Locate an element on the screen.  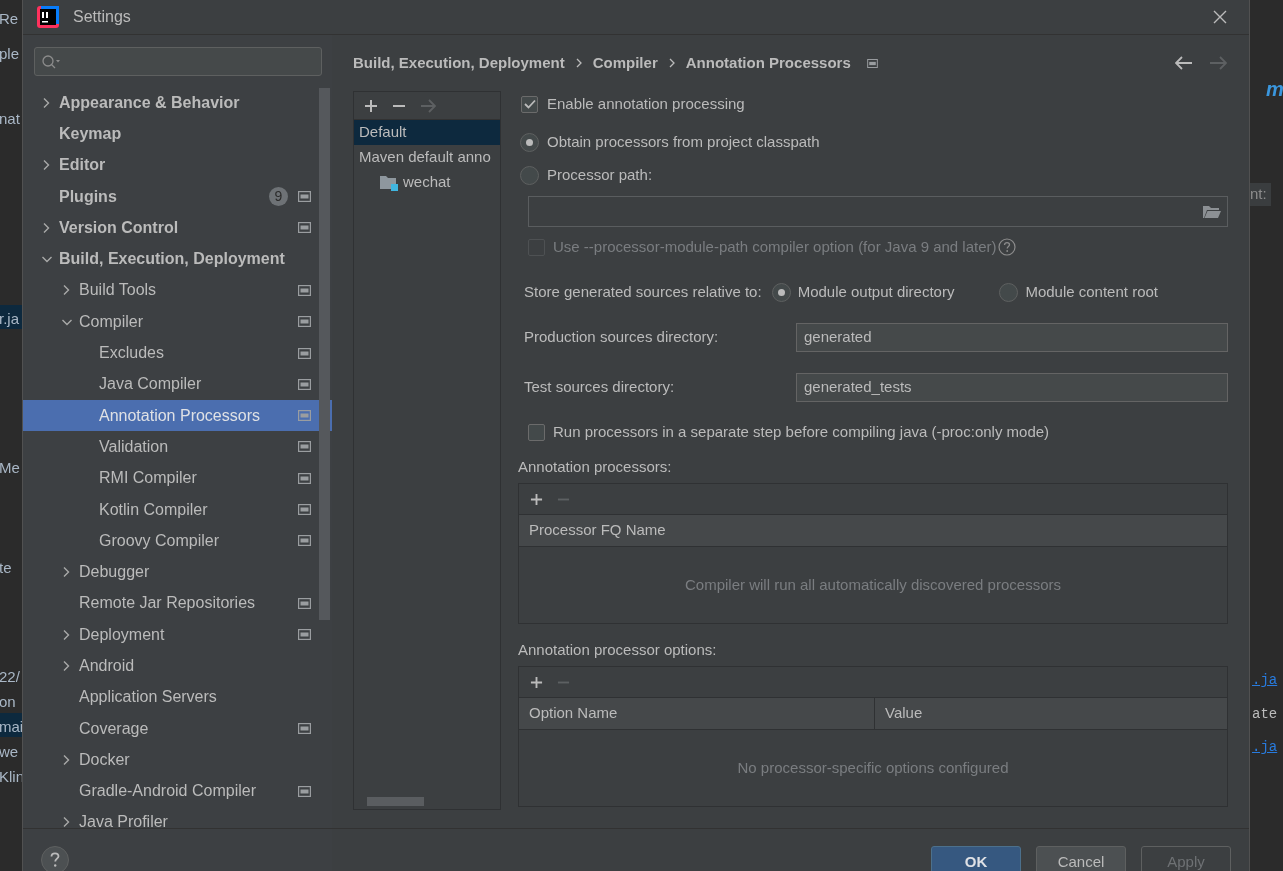
background-text: nat is located at coordinates (10, 119).